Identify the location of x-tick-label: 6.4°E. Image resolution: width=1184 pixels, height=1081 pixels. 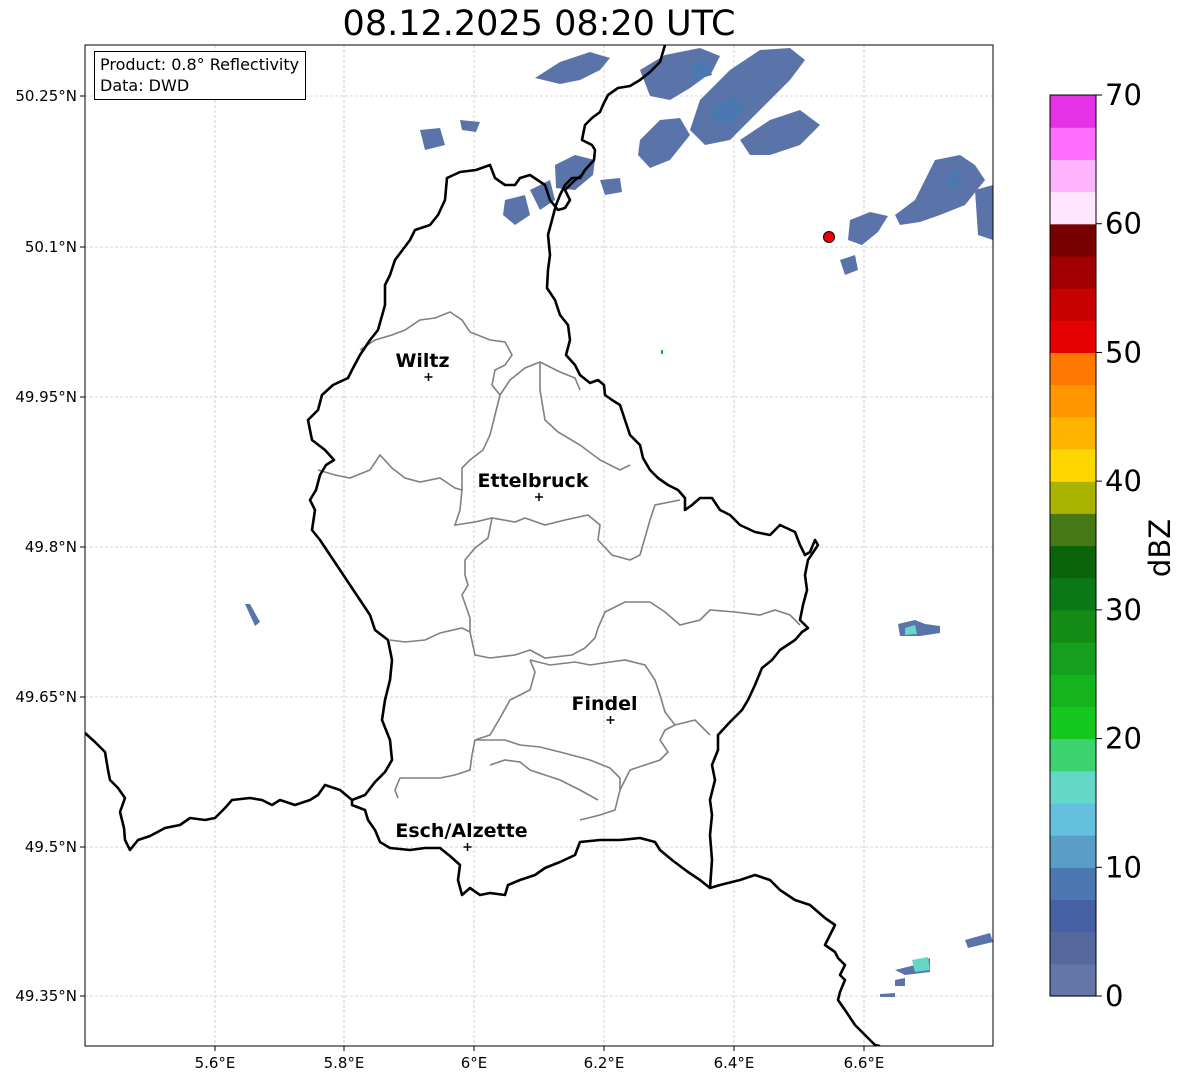
(734, 1063).